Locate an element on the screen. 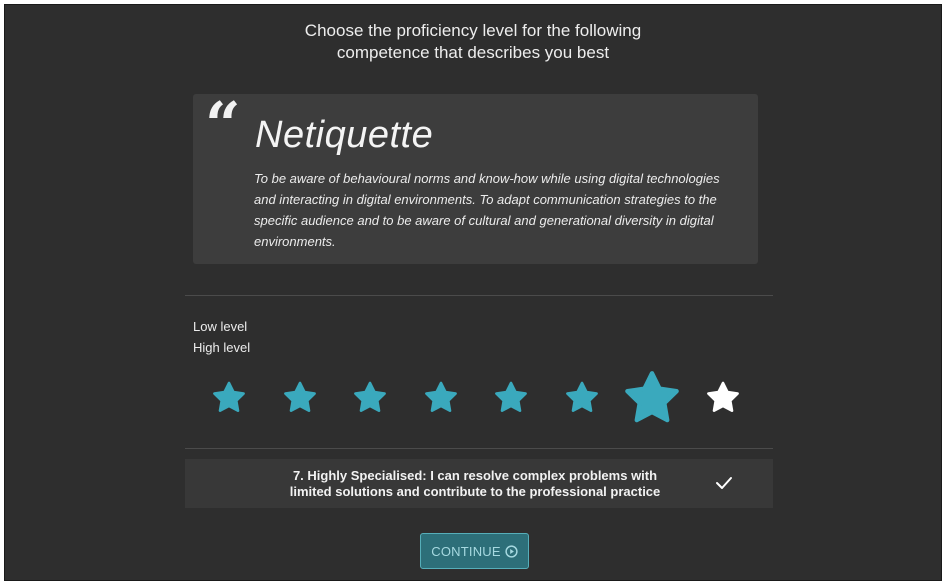 This screenshot has height=585, width=946. high-level-label: High level is located at coordinates (222, 347).